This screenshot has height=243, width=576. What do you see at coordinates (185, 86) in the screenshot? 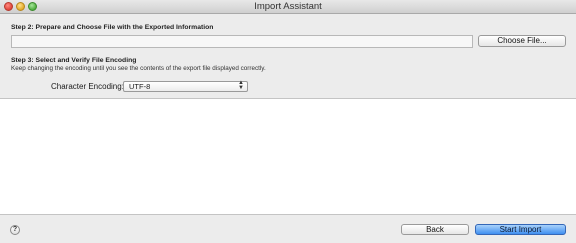
I see `character-encoding-select: UTF-8 ▲ ▼` at bounding box center [185, 86].